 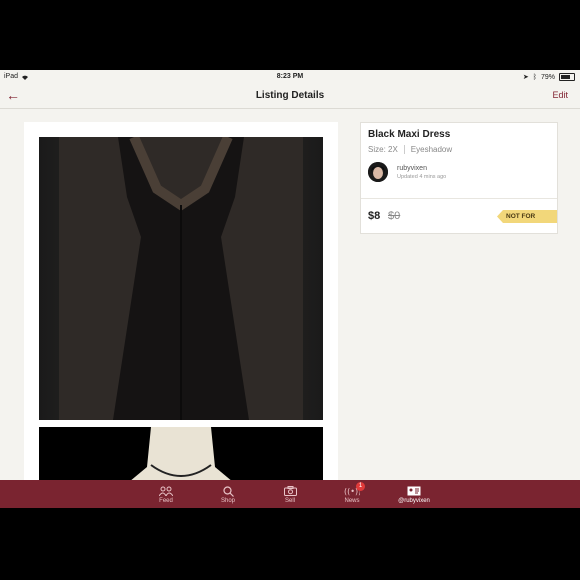 I want to click on battery-label: 79%, so click(x=547, y=77).